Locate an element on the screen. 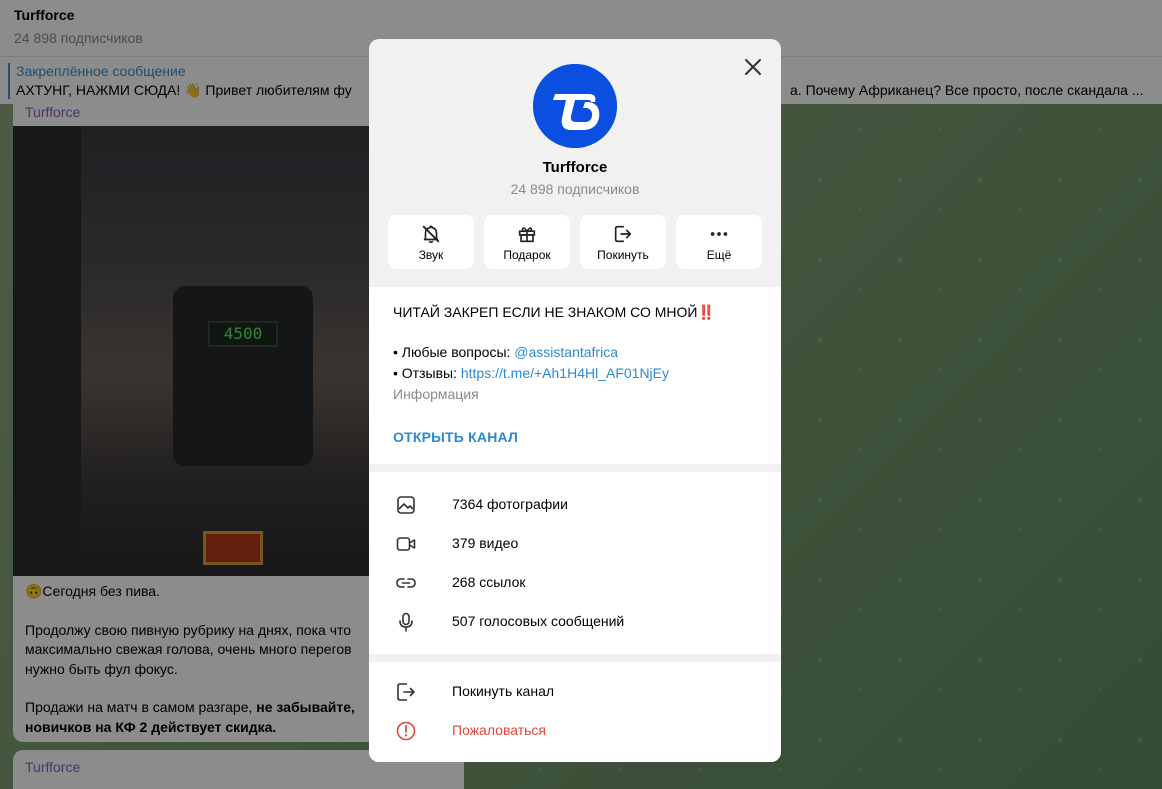  description-questions-label: • Любые вопросы: is located at coordinates (454, 352).